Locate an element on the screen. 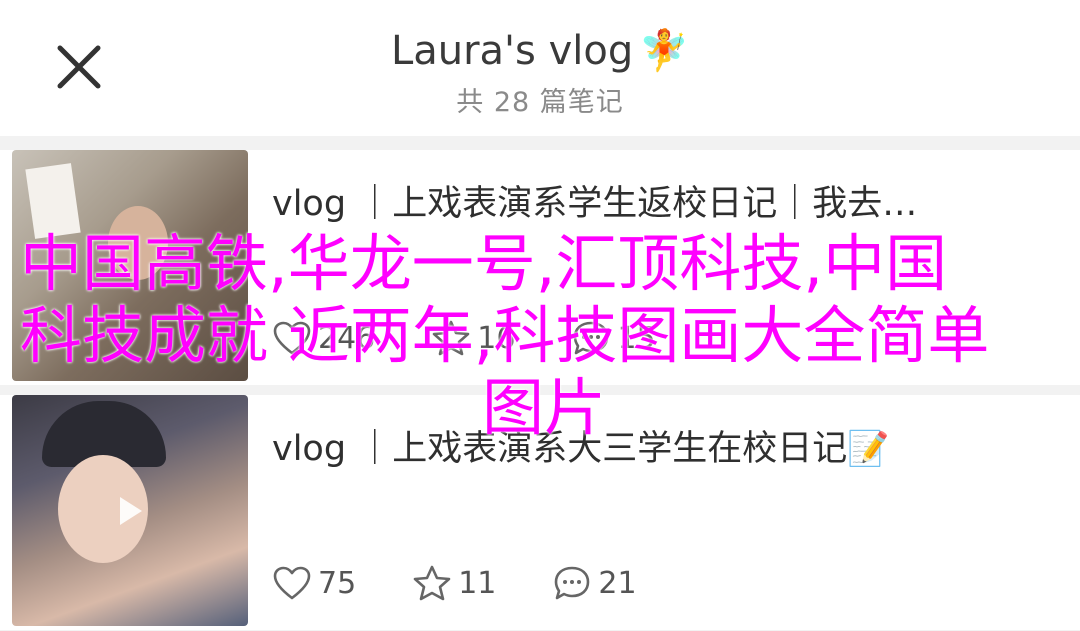 The image size is (1080, 631). note-stats: 246 16 15 is located at coordinates (492, 338).